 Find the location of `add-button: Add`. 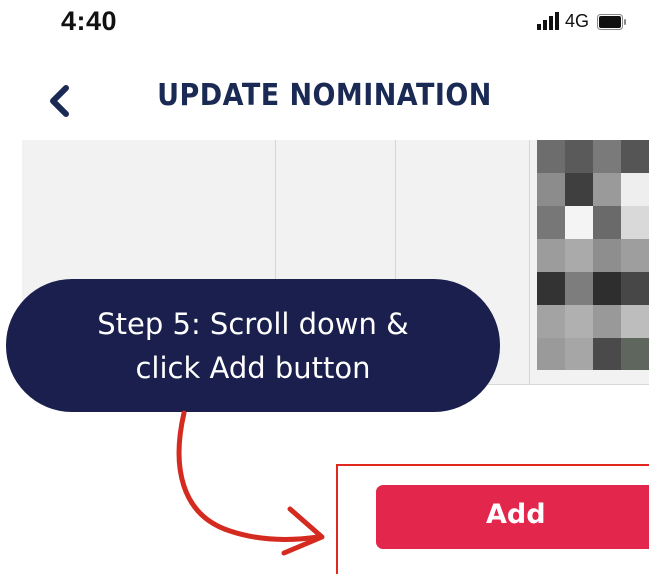

add-button: Add is located at coordinates (512, 517).